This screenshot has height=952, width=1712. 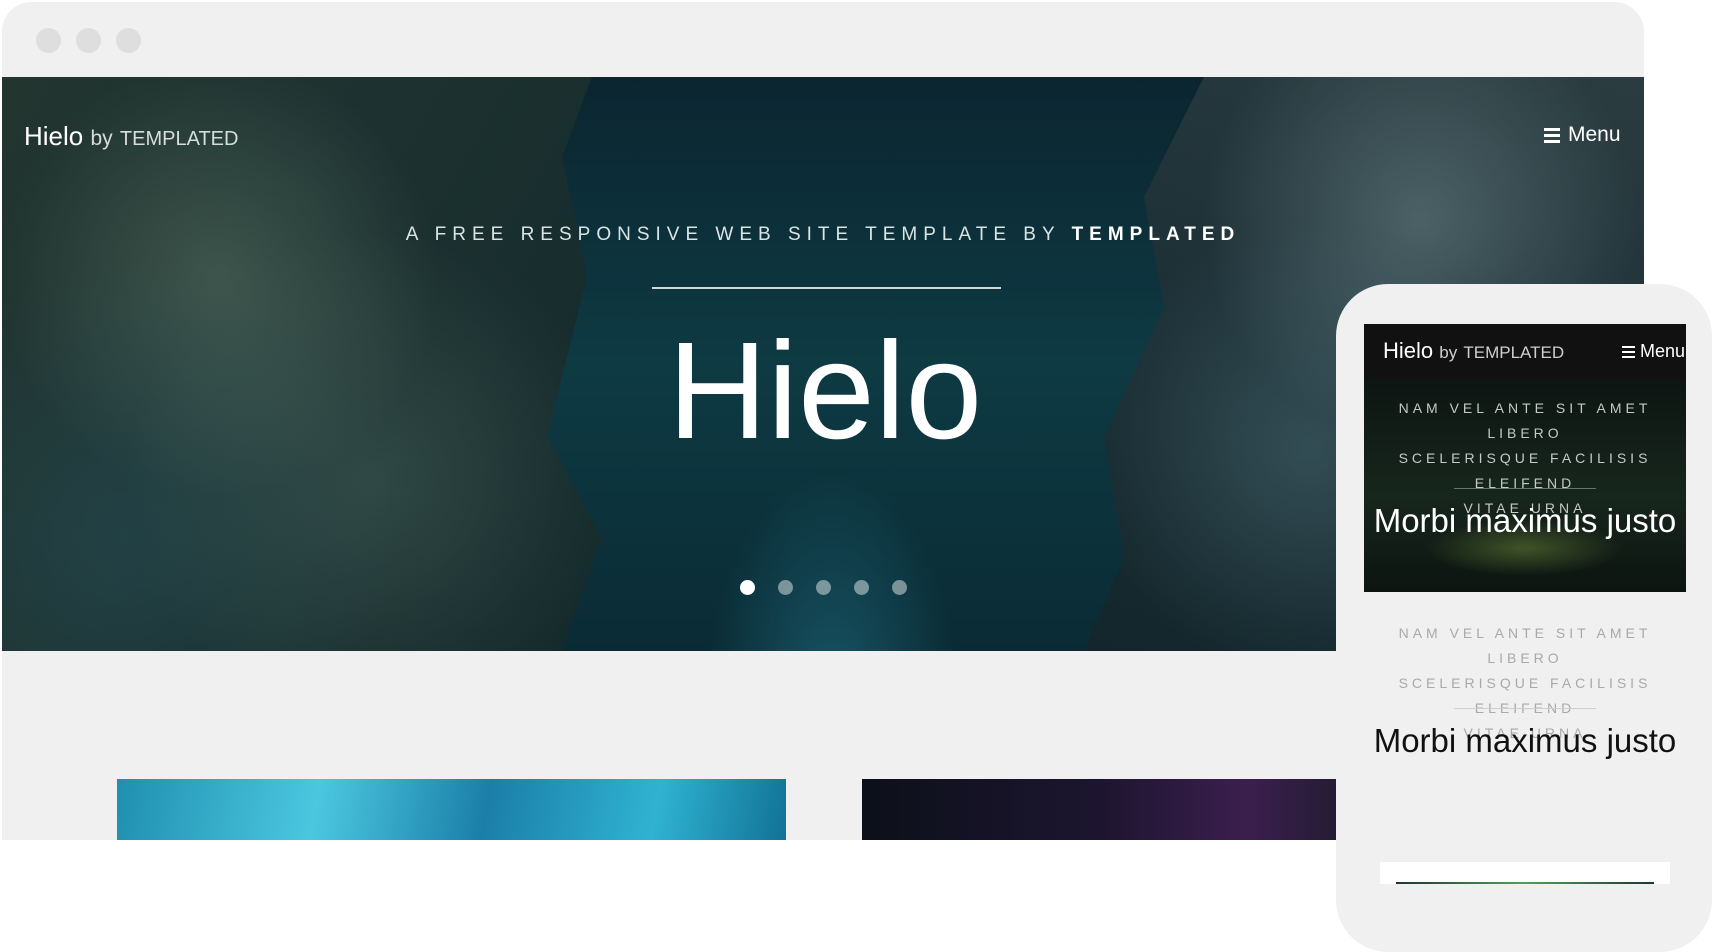 I want to click on mobile-hero-title: Morbi maximus justo, so click(x=1525, y=520).